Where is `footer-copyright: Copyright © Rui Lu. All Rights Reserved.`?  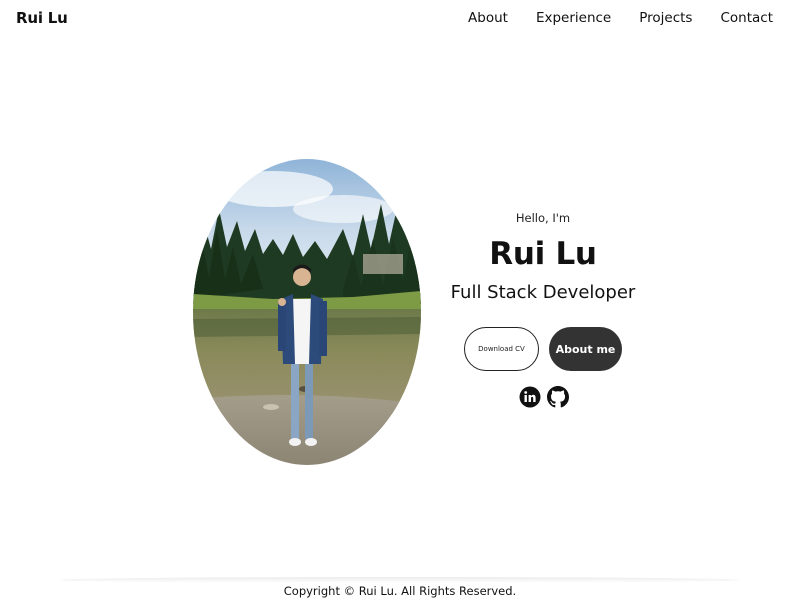
footer-copyright: Copyright © Rui Lu. All Rights Reserved. is located at coordinates (400, 591).